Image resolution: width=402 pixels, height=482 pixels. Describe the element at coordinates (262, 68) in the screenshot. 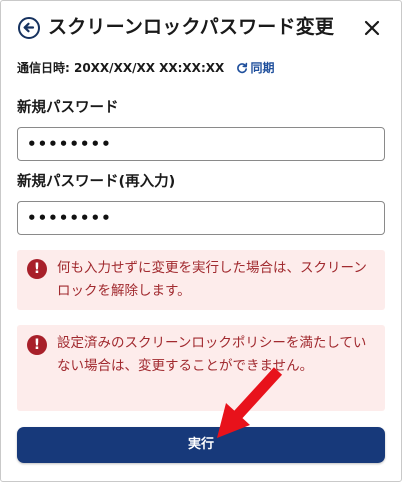

I see `sync-link-label: 同期` at that location.